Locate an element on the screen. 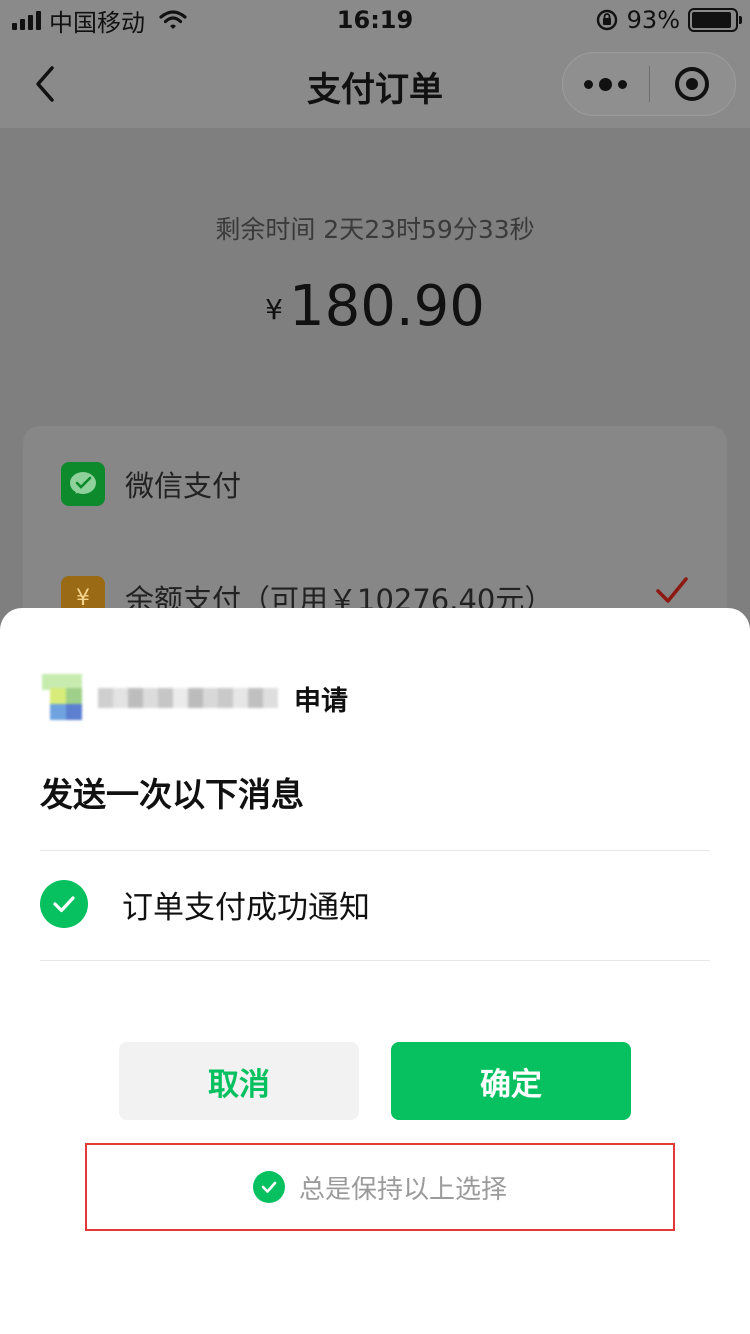 The image size is (750, 1334). message-option-row: 订单支付成功通知 is located at coordinates (205, 904).